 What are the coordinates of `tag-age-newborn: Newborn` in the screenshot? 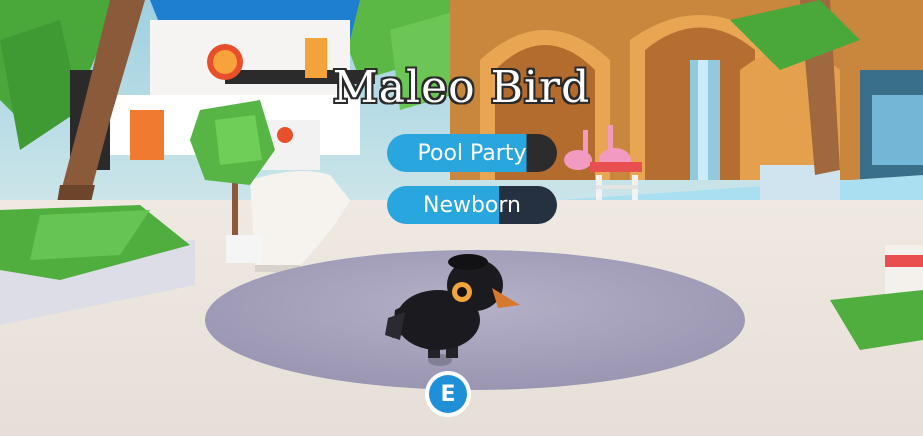 It's located at (472, 205).